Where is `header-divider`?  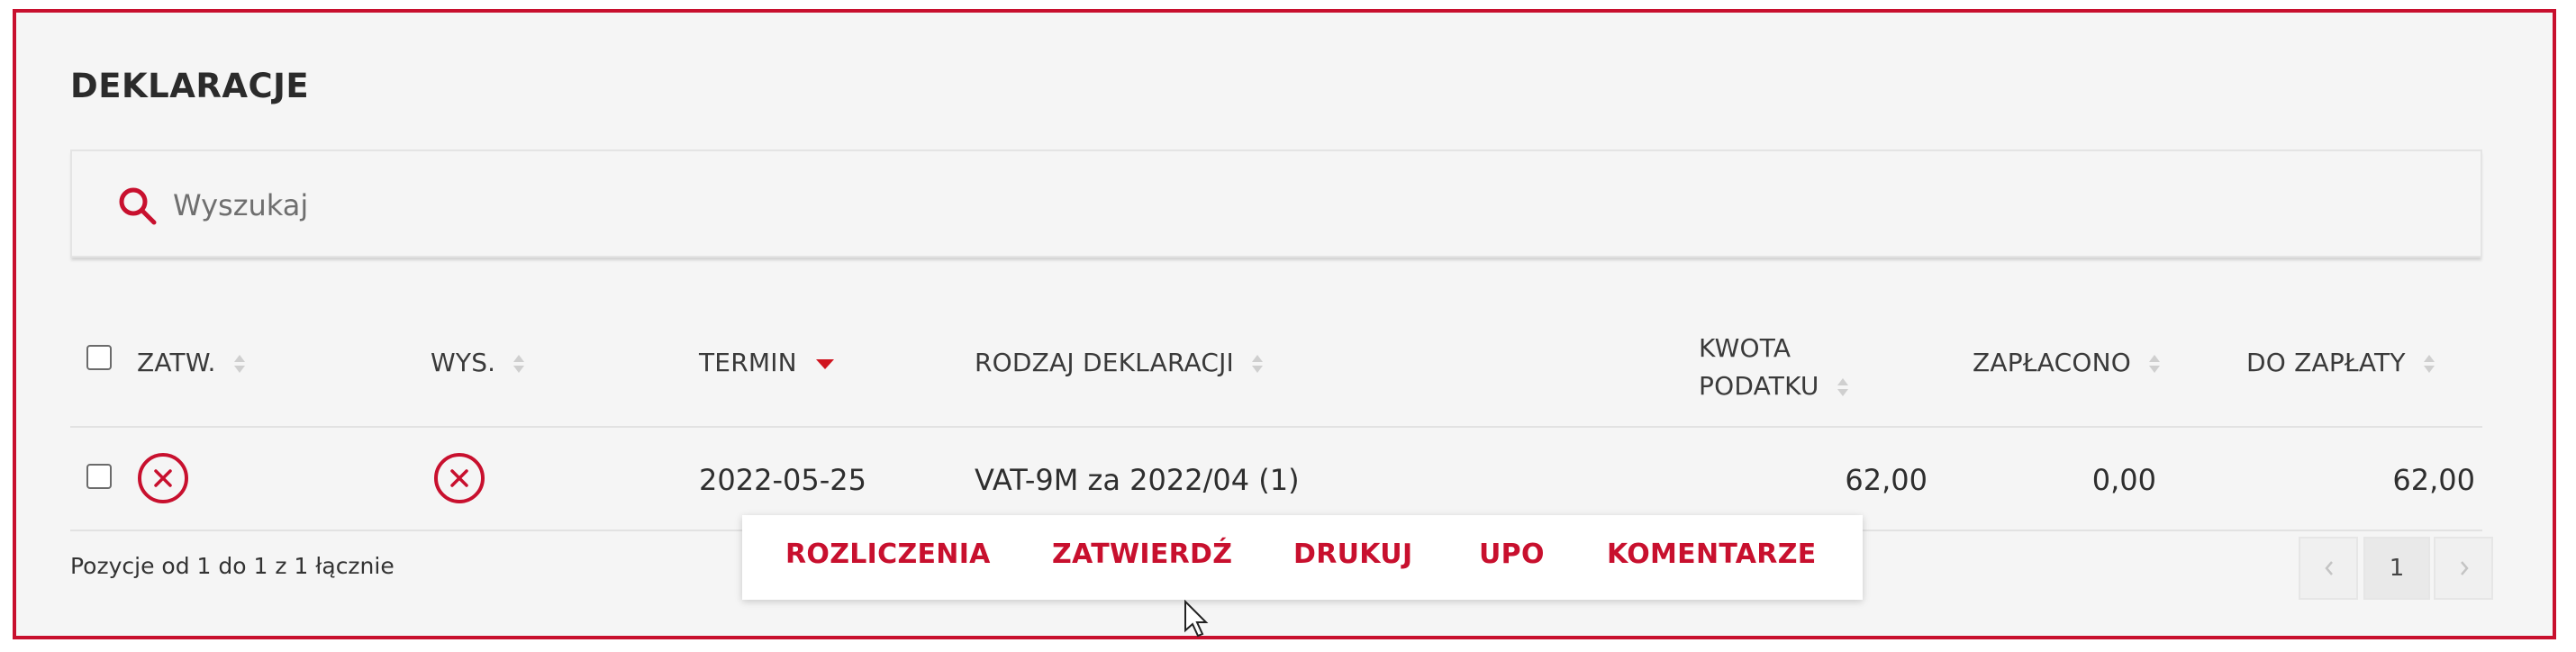
header-divider is located at coordinates (1276, 427).